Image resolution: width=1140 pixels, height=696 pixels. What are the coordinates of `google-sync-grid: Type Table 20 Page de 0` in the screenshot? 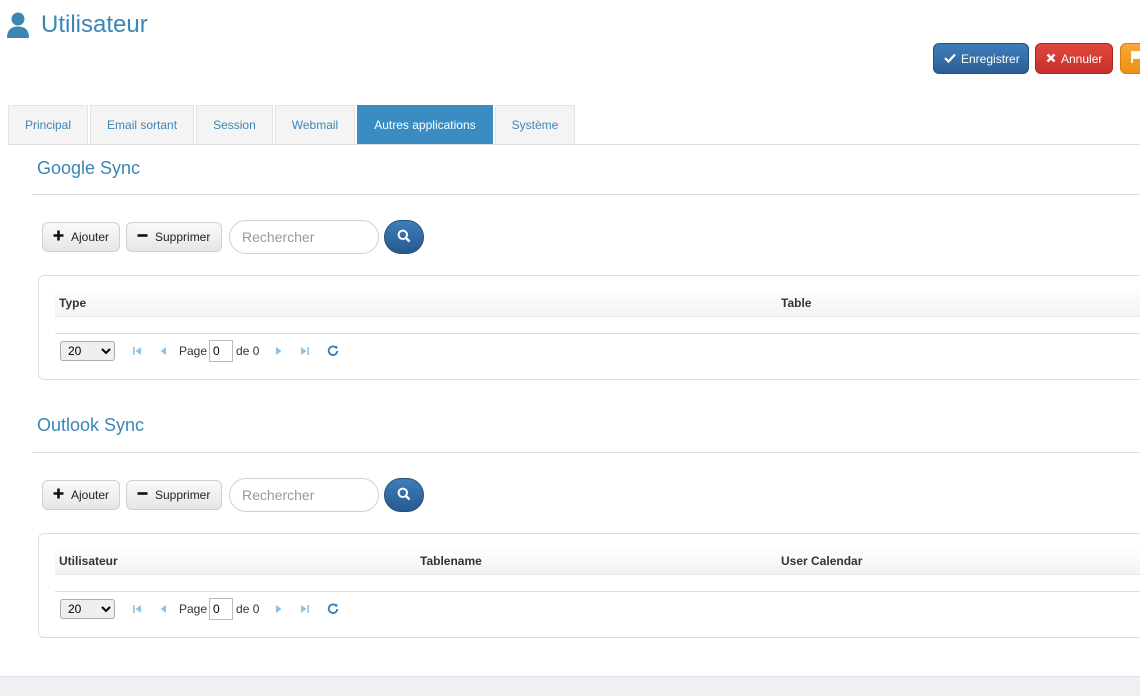 It's located at (589, 327).